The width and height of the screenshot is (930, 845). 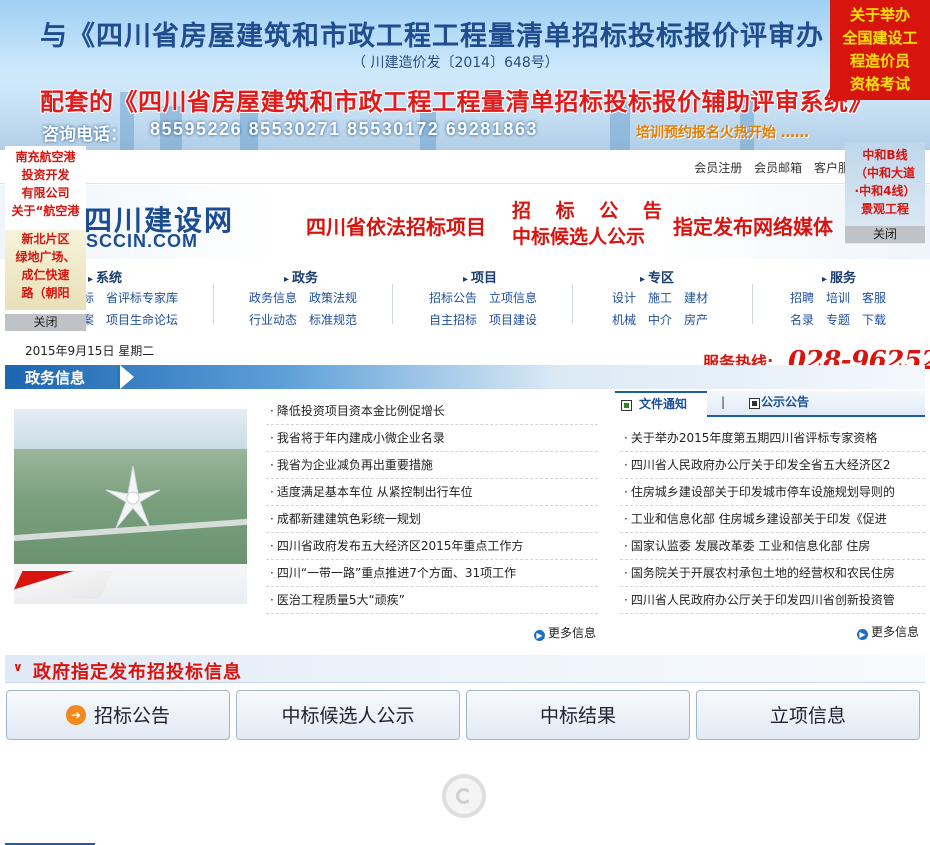 What do you see at coordinates (45, 275) in the screenshot?
I see `ad-line: 成仁快速` at bounding box center [45, 275].